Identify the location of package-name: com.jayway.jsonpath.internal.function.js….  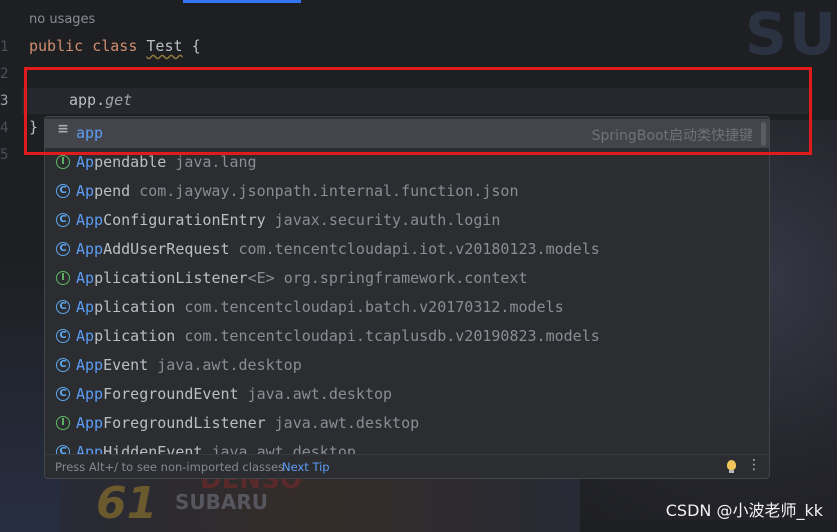
(329, 191).